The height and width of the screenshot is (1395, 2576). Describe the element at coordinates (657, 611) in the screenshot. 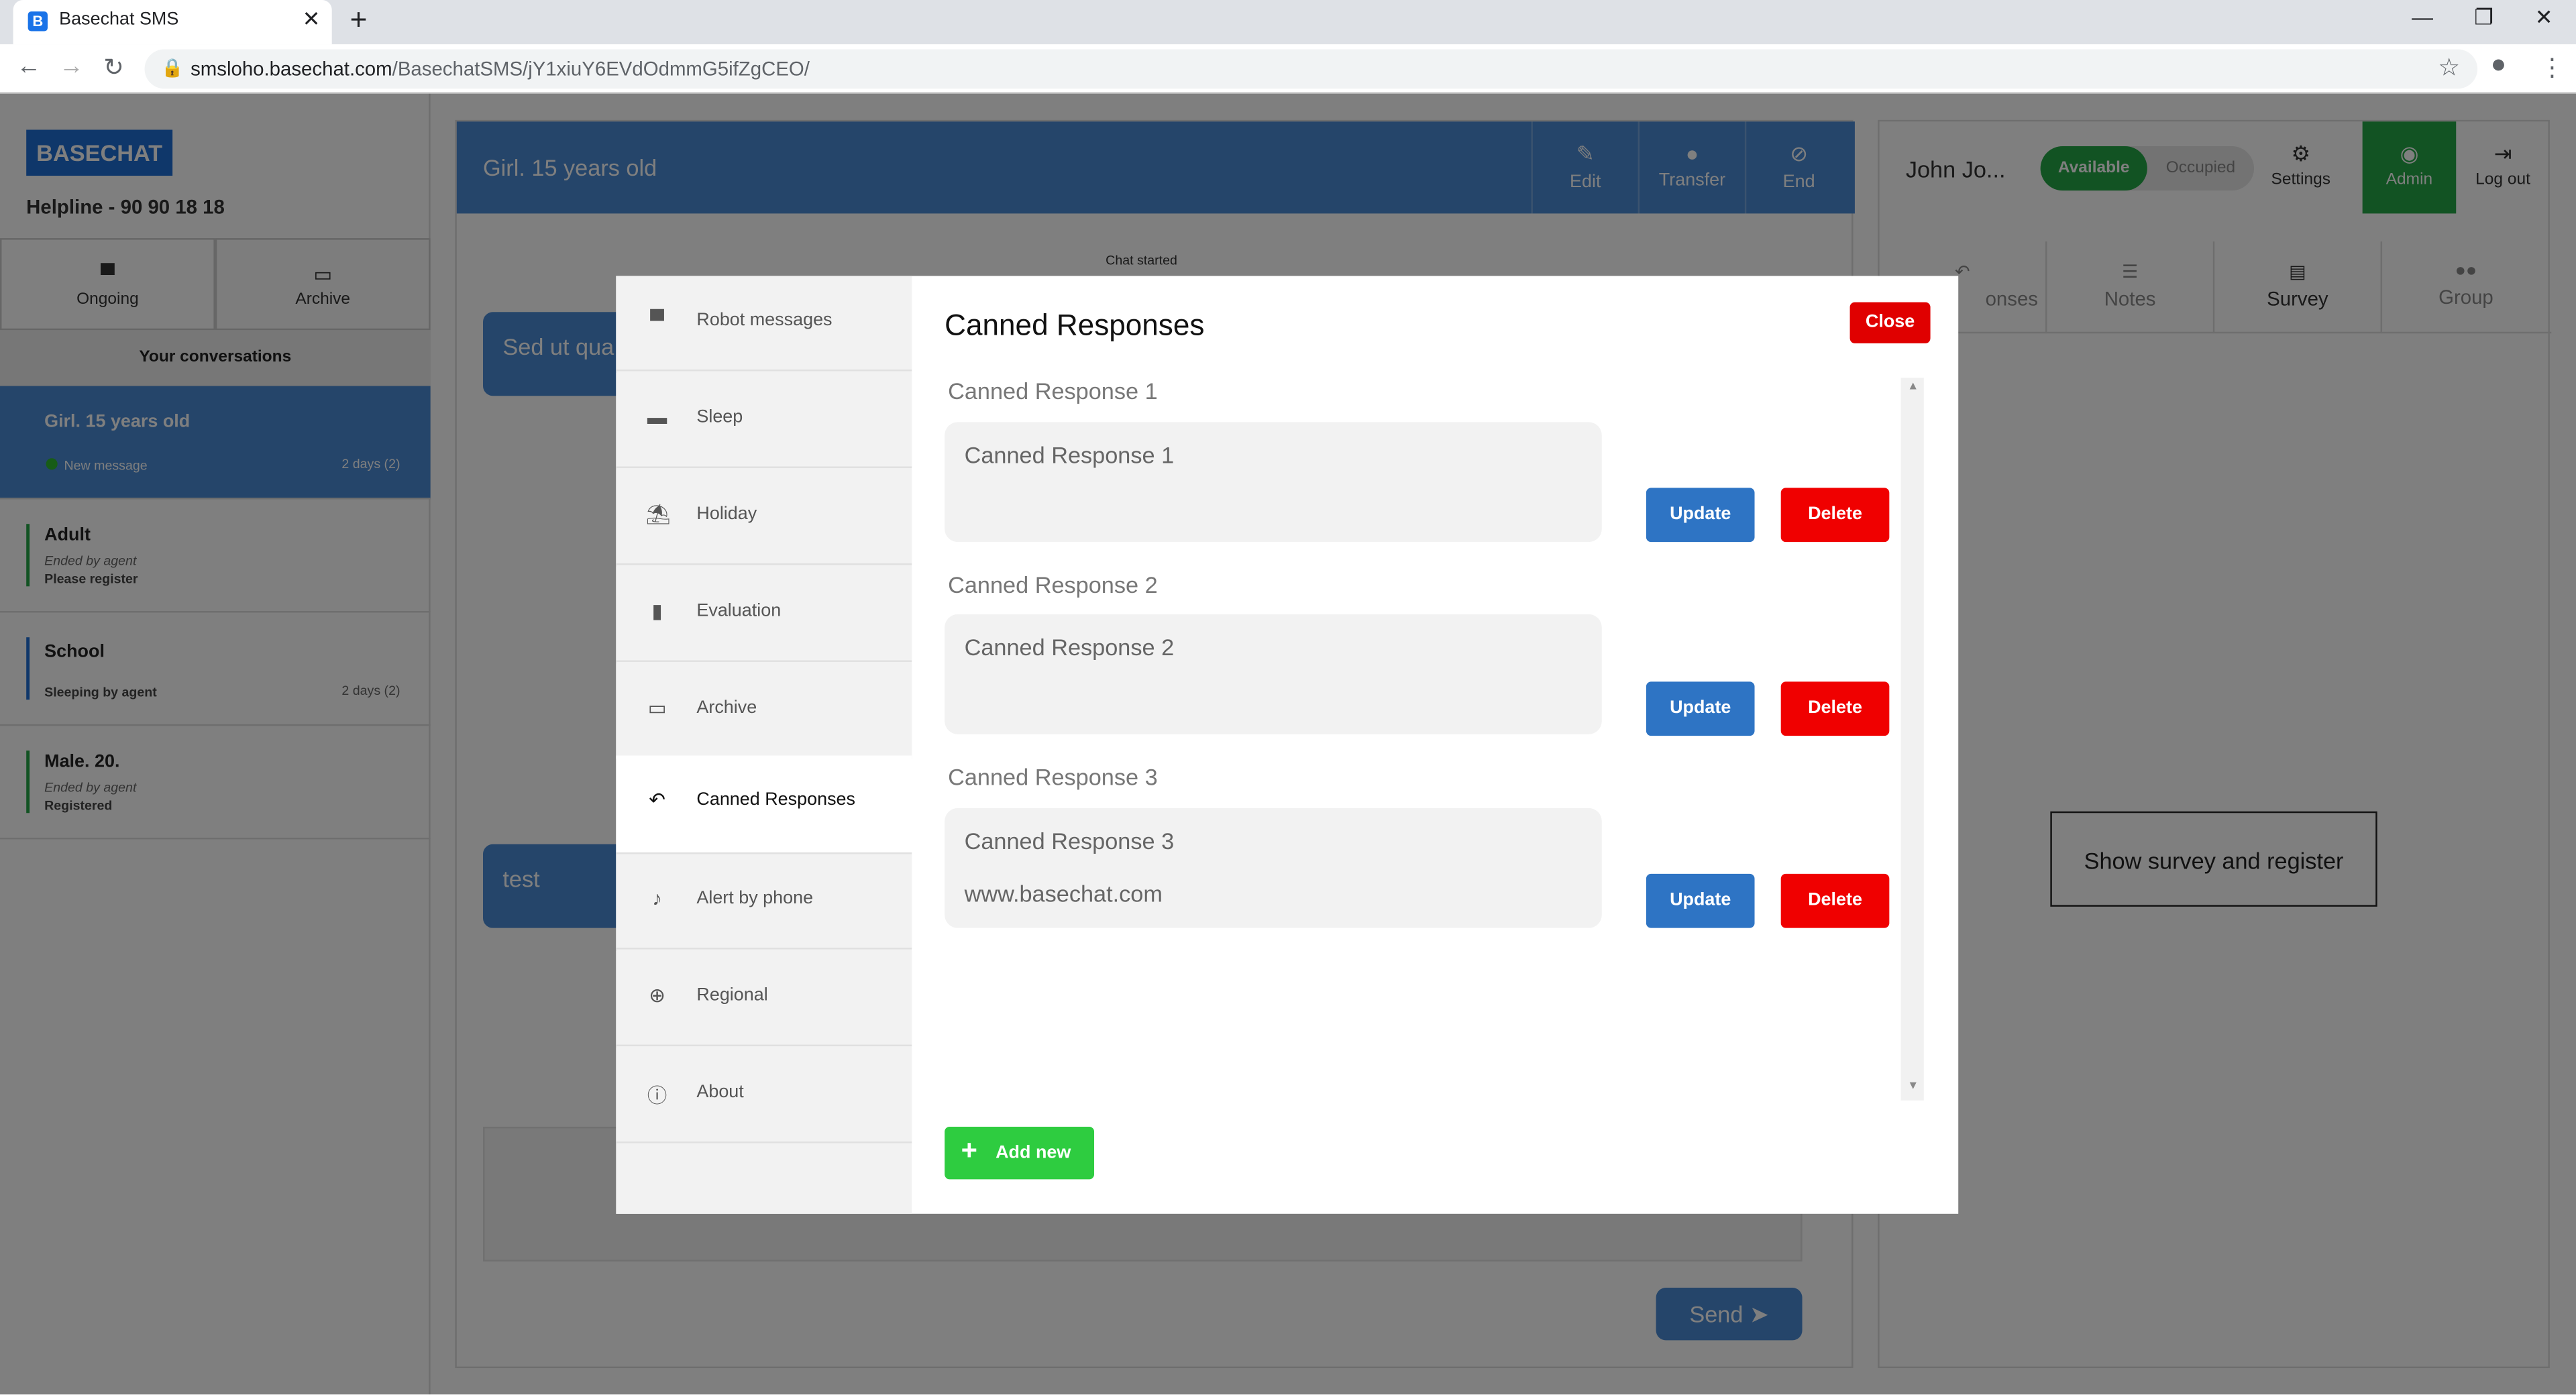

I see `bar-chart-icon: ▮` at that location.